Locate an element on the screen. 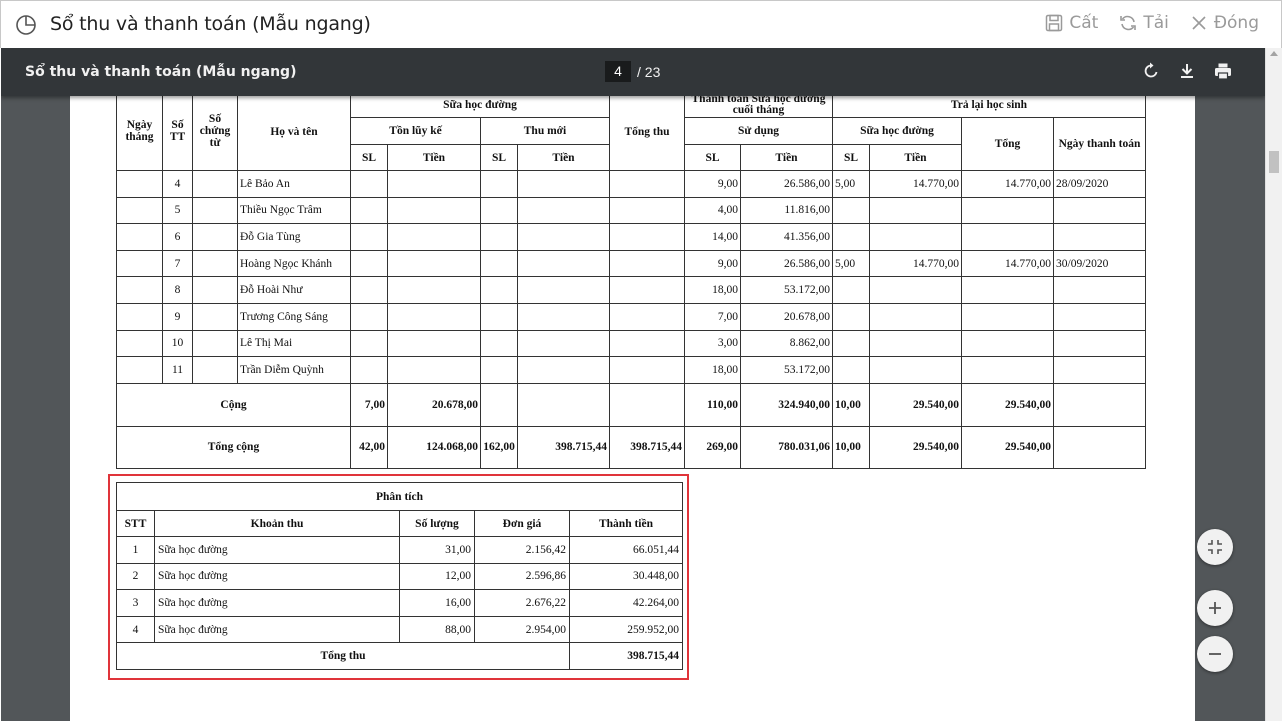 This screenshot has height=721, width=1282. table-row: 8 Đỗ Hoài Như 18,00 53.172,00 is located at coordinates (631, 290).